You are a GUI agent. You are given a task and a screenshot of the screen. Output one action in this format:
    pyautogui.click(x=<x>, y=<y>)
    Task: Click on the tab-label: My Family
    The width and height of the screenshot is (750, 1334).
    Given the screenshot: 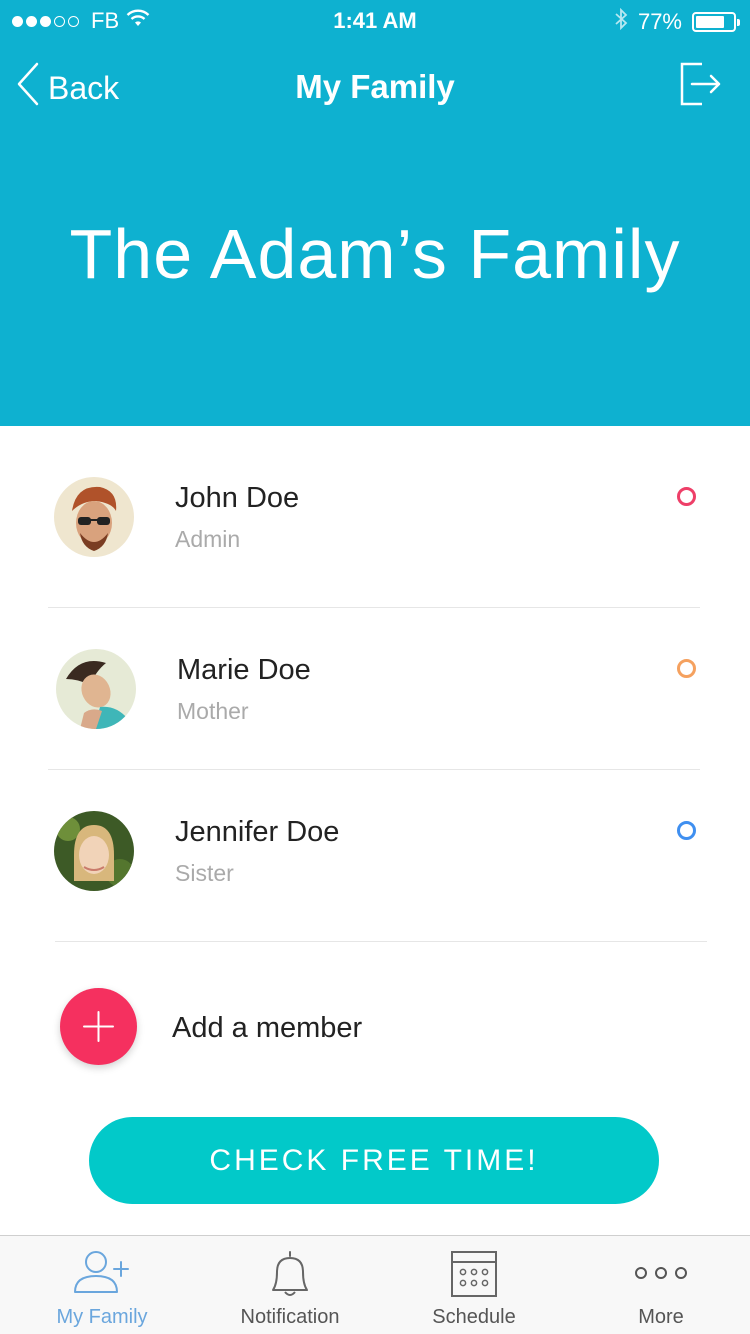 What is the action you would take?
    pyautogui.click(x=102, y=1317)
    